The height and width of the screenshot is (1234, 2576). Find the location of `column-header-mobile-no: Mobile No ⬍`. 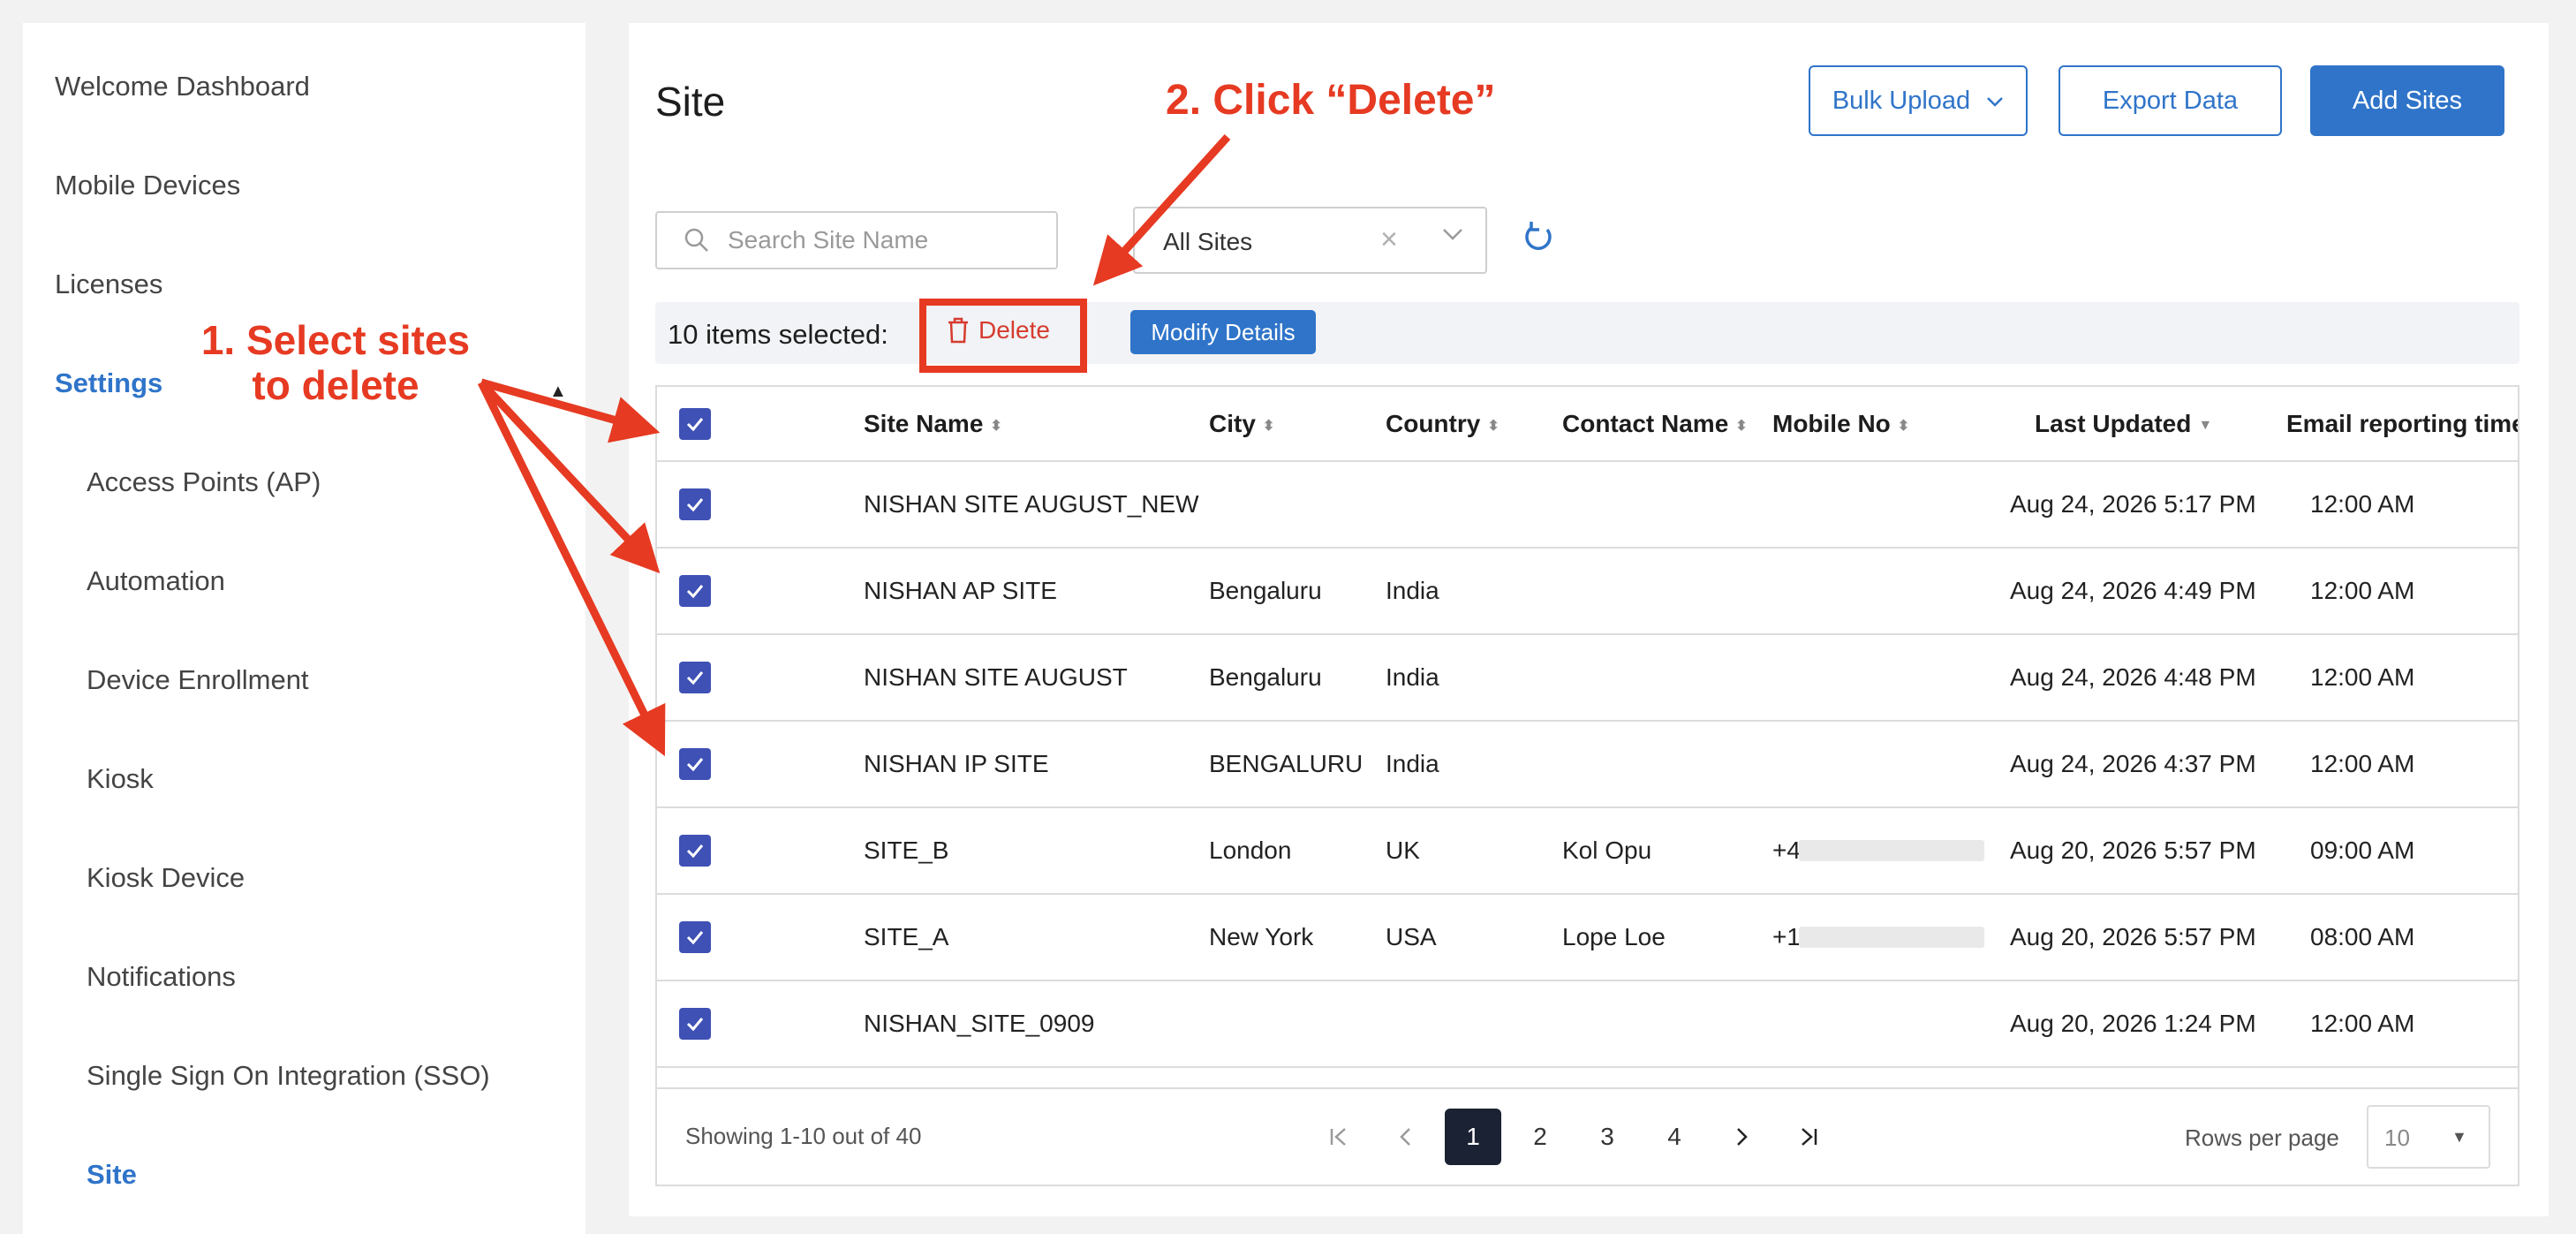

column-header-mobile-no: Mobile No ⬍ is located at coordinates (1840, 424).